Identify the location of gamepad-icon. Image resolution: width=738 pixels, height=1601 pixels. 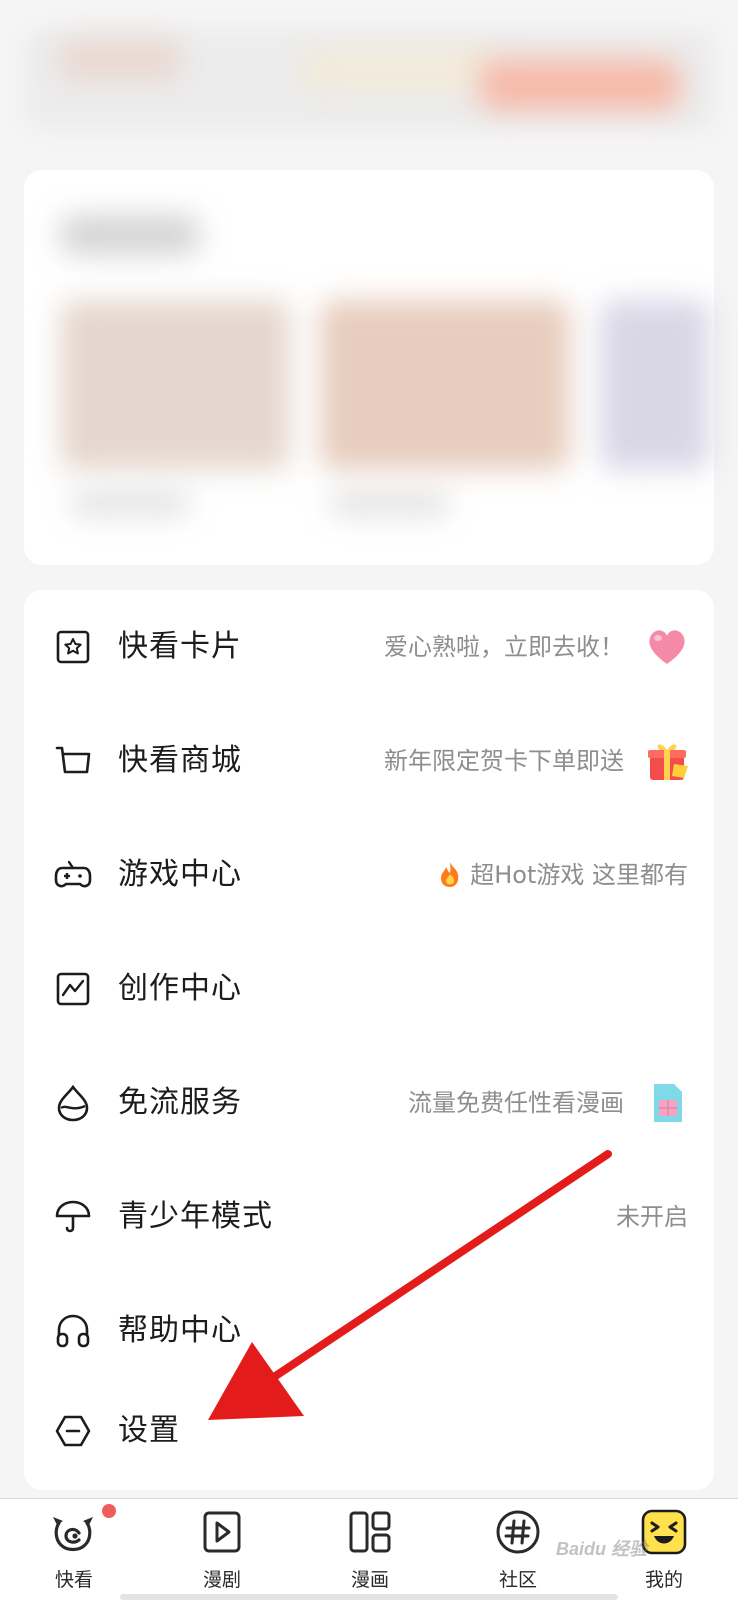
(73, 874).